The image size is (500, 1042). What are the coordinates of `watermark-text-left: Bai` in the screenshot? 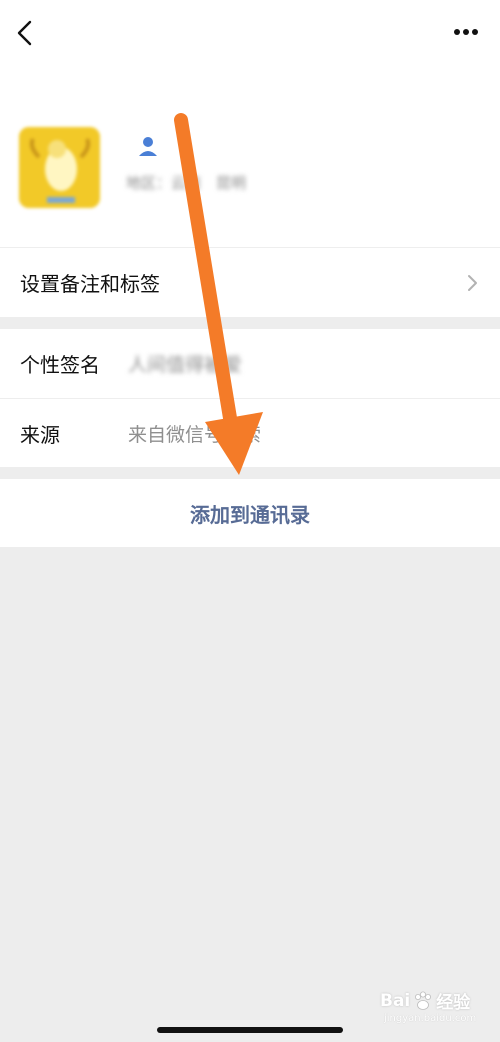 It's located at (395, 1000).